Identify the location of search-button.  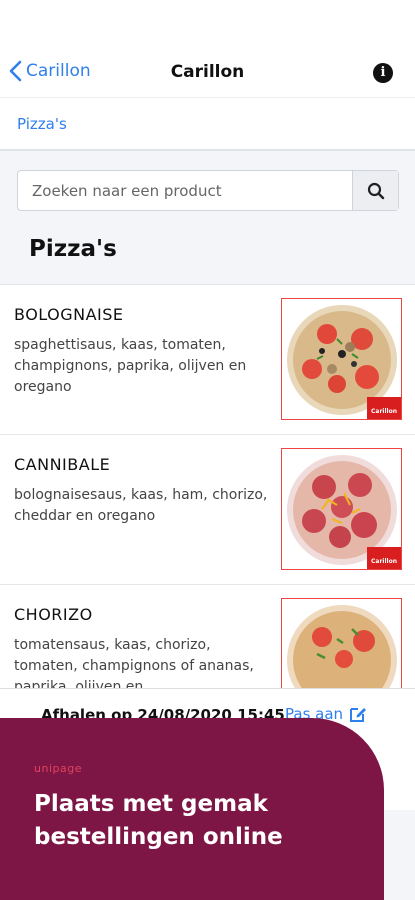
(375, 190).